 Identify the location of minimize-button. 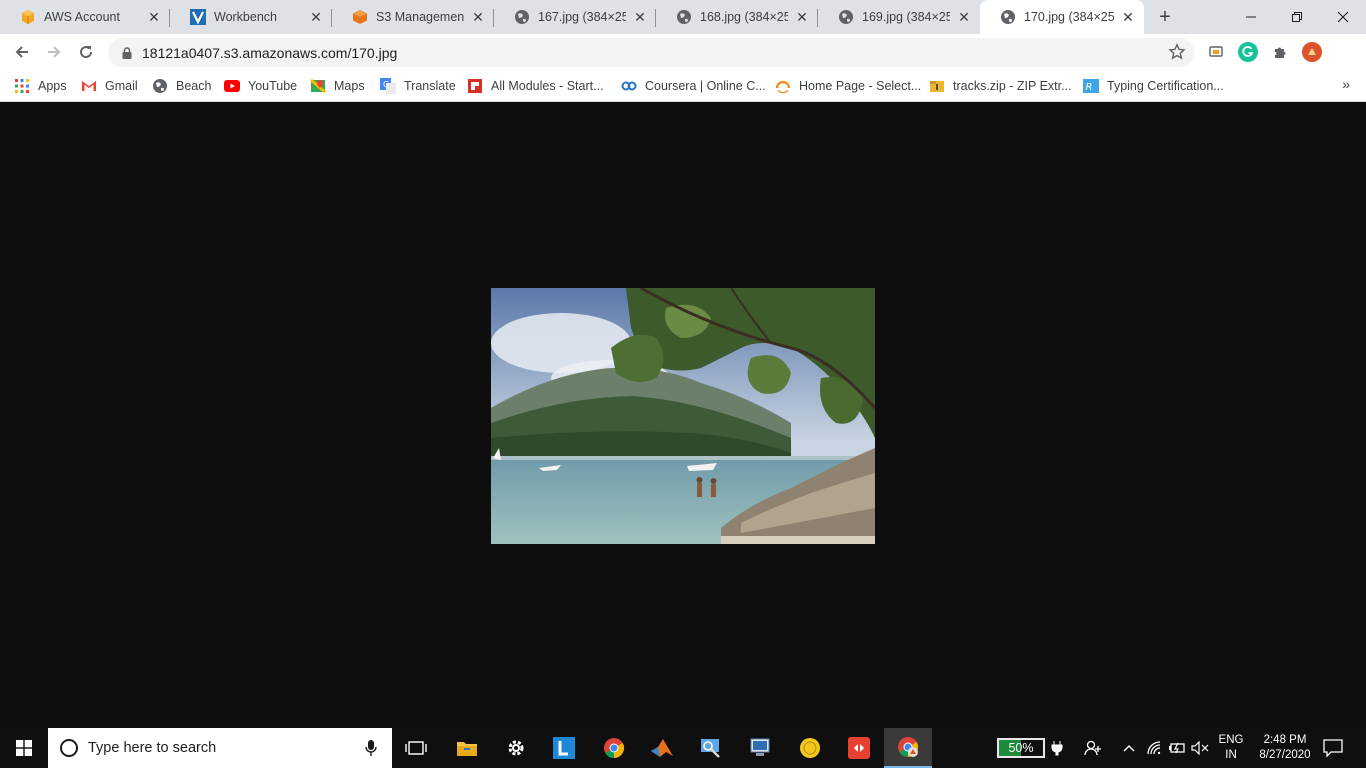
(1251, 17).